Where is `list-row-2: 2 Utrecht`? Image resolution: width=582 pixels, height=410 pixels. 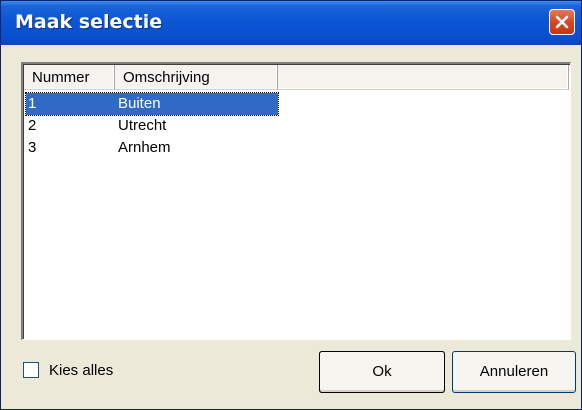 list-row-2: 2 Utrecht is located at coordinates (296, 126).